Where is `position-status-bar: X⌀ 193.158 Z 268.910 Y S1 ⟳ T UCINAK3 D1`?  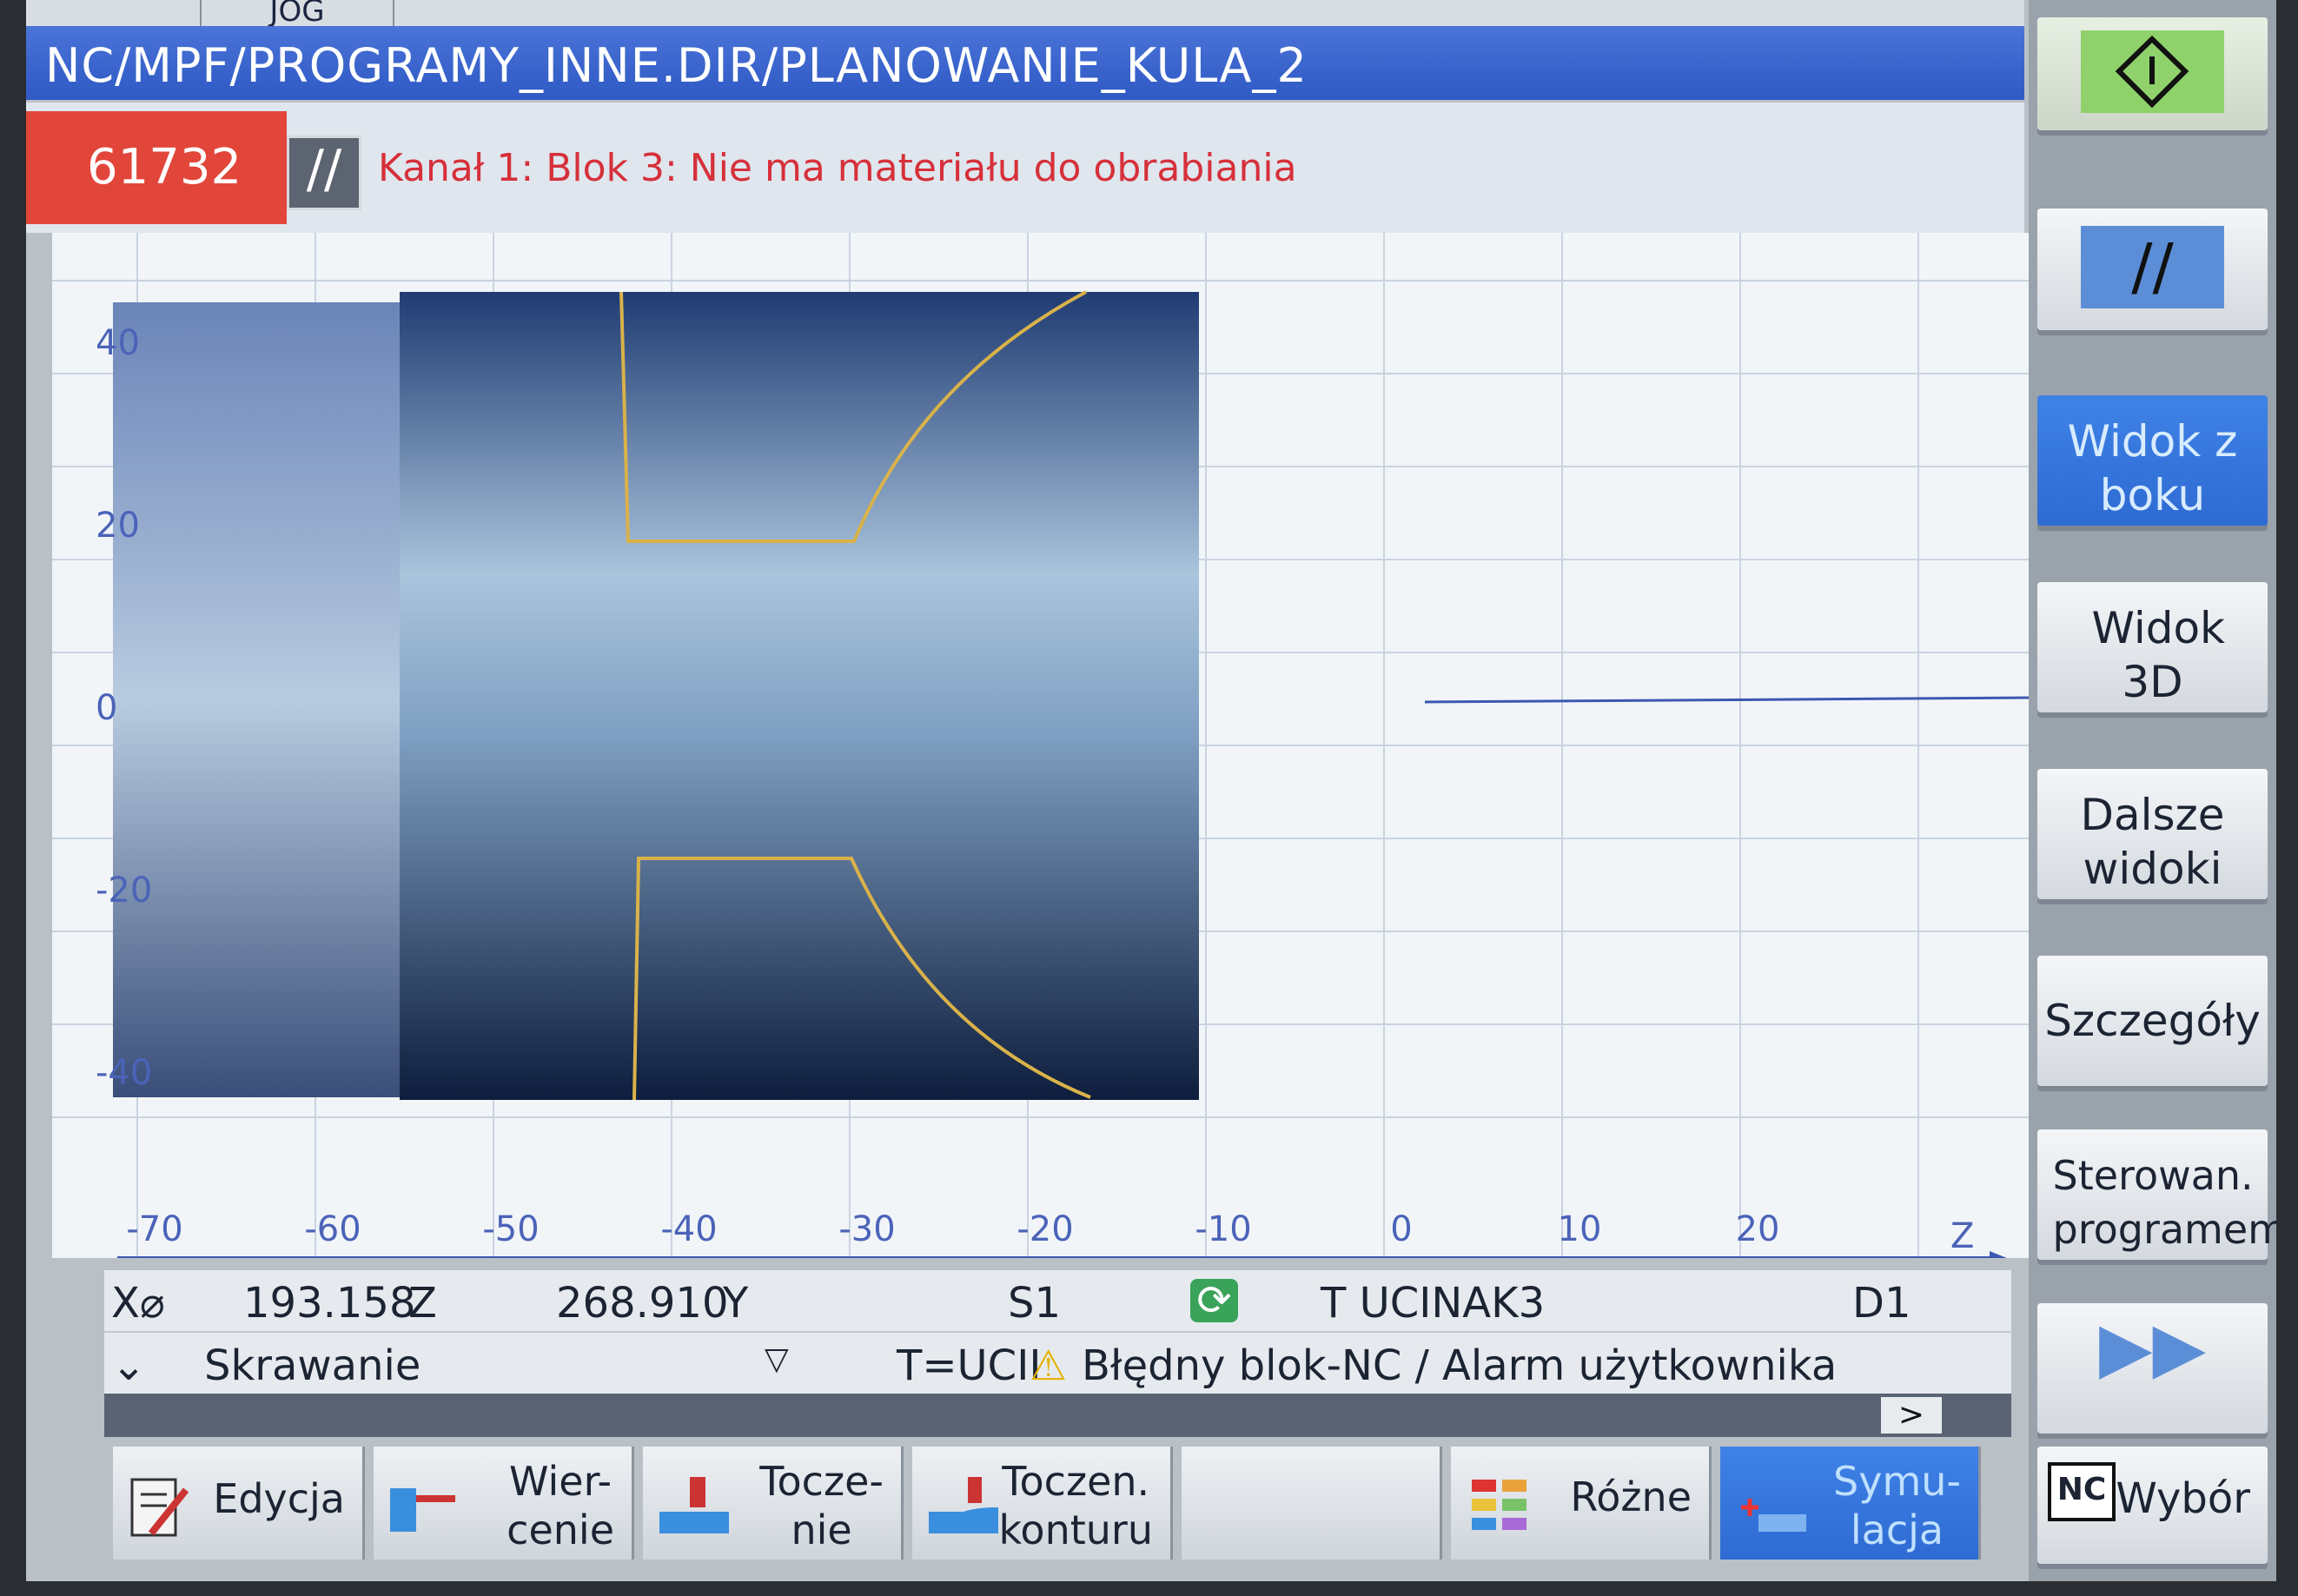 position-status-bar: X⌀ 193.158 Z 268.910 Y S1 ⟳ T UCINAK3 D1 is located at coordinates (1057, 1300).